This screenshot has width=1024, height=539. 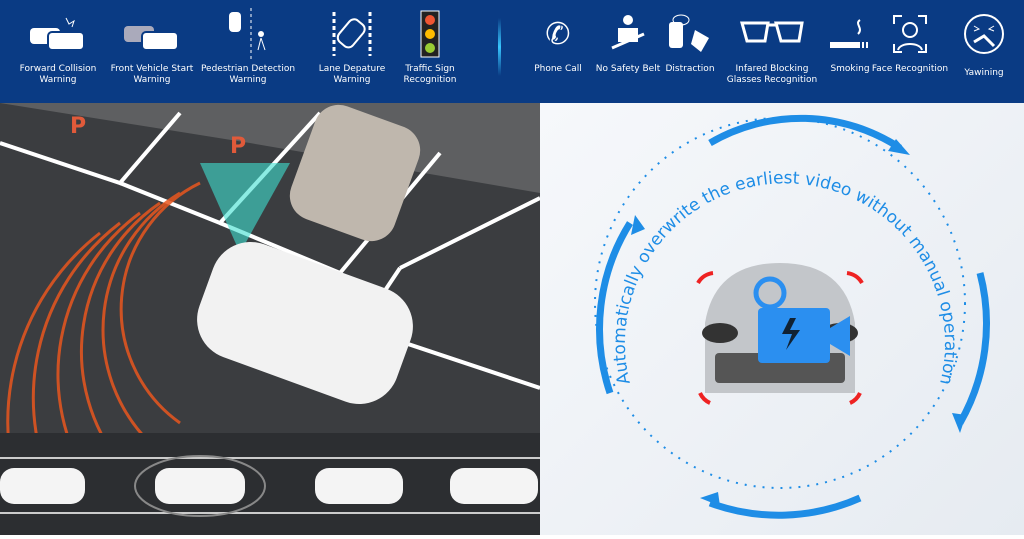 I want to click on feature-pedestrian: Pedestrian Detection Warning, so click(x=248, y=47).